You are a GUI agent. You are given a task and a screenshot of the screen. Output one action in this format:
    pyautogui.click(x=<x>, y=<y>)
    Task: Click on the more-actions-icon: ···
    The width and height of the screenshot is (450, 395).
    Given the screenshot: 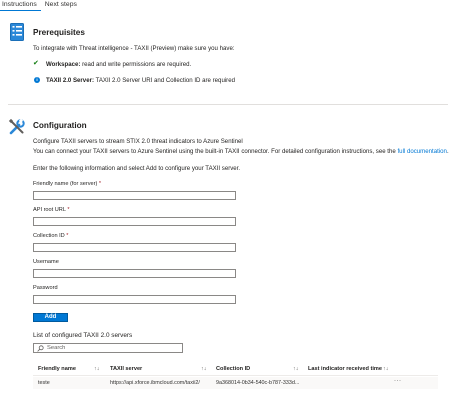 What is the action you would take?
    pyautogui.click(x=398, y=381)
    